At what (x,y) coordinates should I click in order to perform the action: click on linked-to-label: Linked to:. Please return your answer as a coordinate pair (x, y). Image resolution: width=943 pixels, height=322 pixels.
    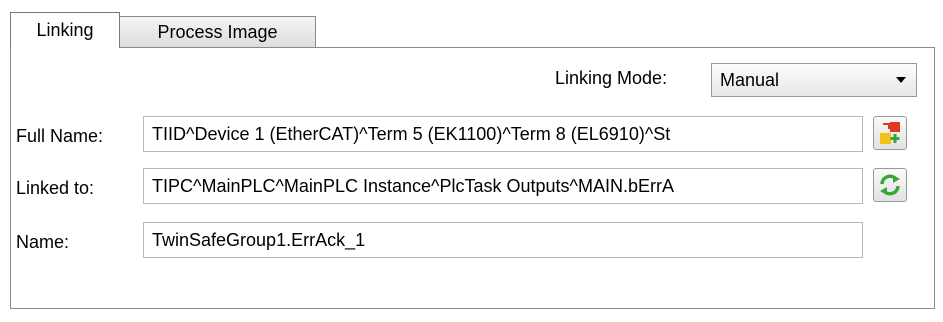
    Looking at the image, I should click on (55, 188).